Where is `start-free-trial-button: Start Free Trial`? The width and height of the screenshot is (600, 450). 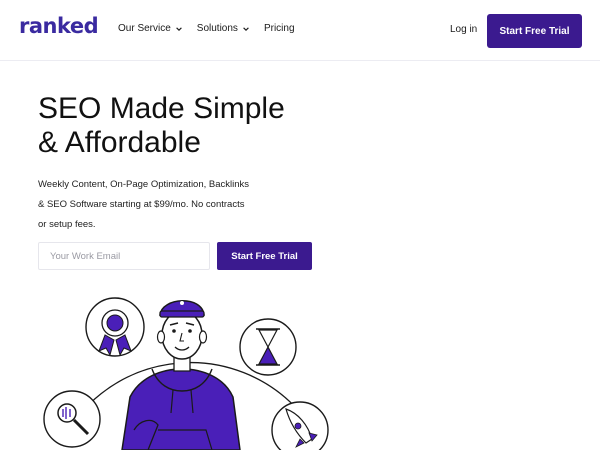
start-free-trial-button: Start Free Trial is located at coordinates (534, 31).